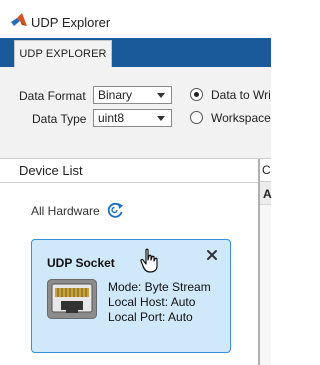 The width and height of the screenshot is (320, 365). I want to click on radio-data-to-write, so click(196, 94).